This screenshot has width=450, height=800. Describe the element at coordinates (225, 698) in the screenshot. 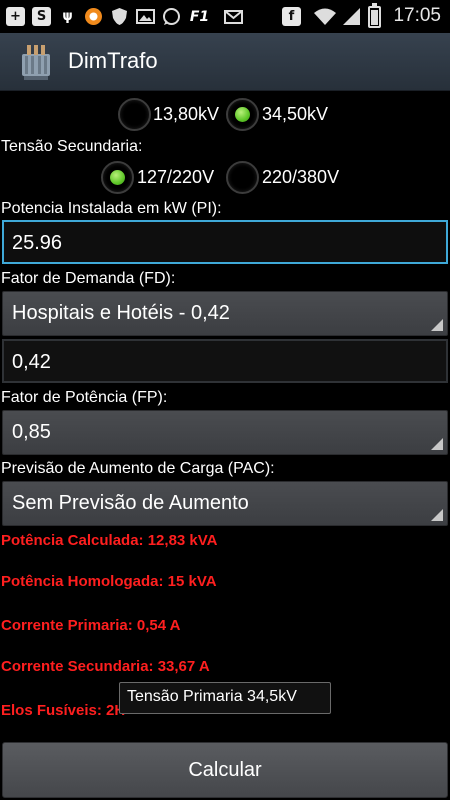

I see `toast-message: Tensão Primaria 34,5kV` at that location.